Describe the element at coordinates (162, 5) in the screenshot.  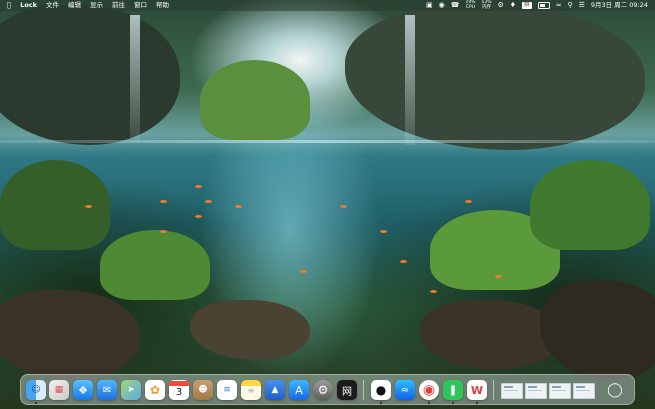
I see `menu-help: 帮助` at that location.